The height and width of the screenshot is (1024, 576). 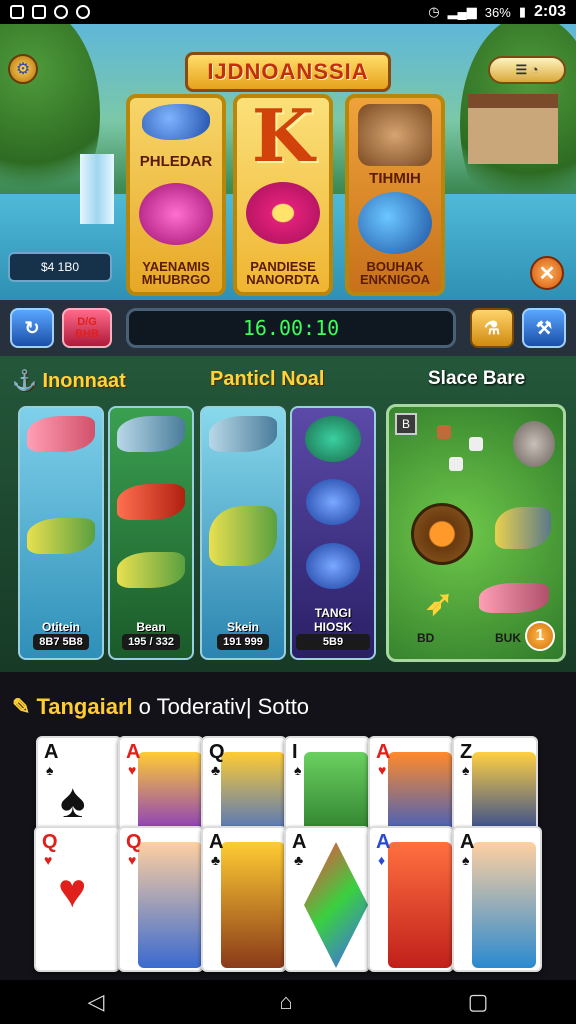 I want to click on navigation-bar: ◁ ⌂ ▢, so click(x=288, y=1002).